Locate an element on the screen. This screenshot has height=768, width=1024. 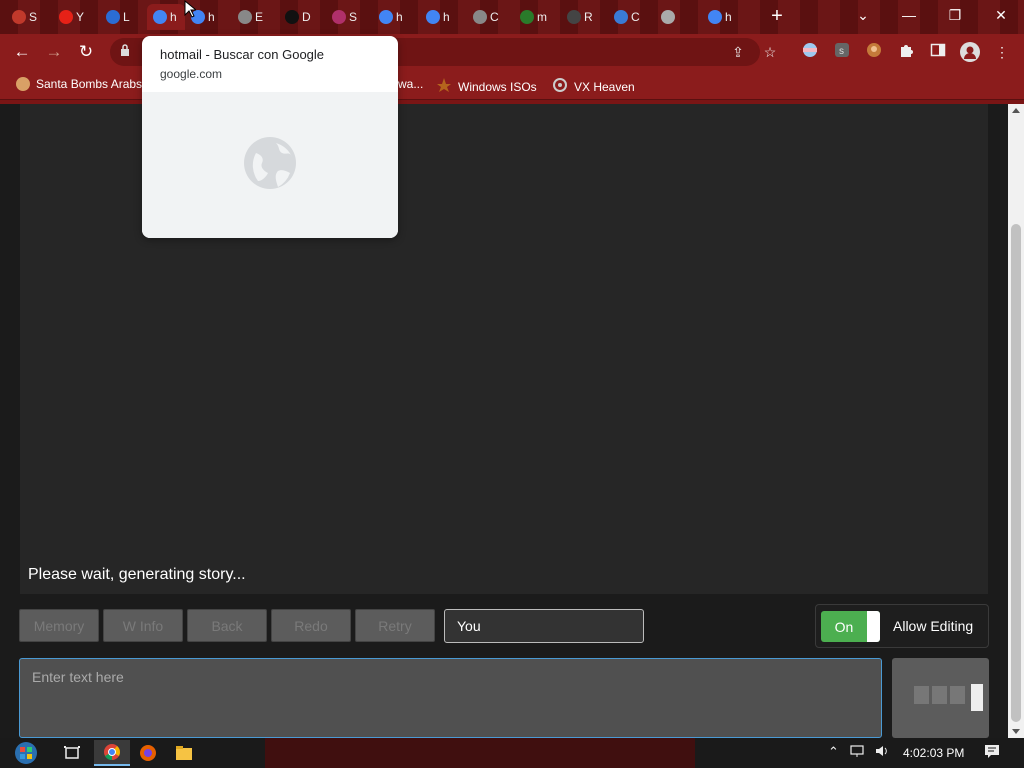
tab-title: Y is located at coordinates (80, 17).